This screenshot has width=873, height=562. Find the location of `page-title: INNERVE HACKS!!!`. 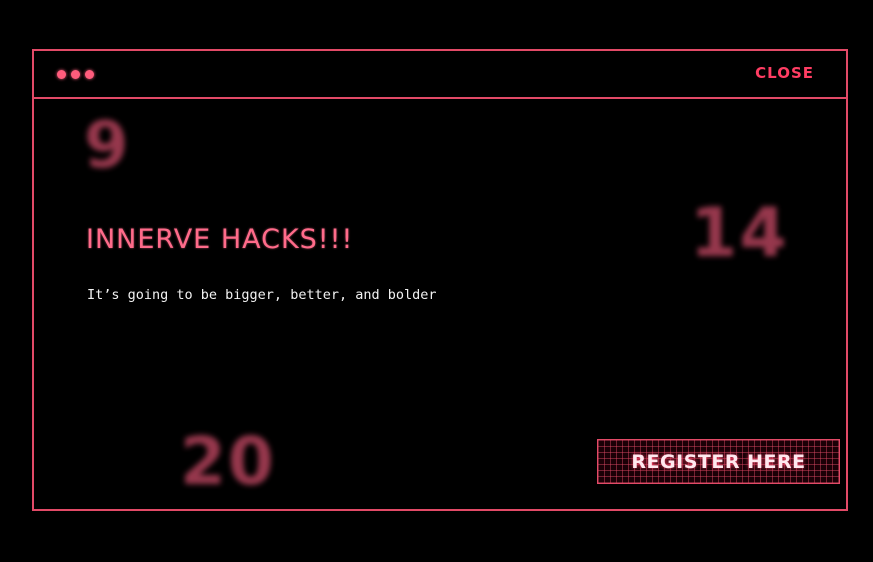

page-title: INNERVE HACKS!!! is located at coordinates (220, 239).